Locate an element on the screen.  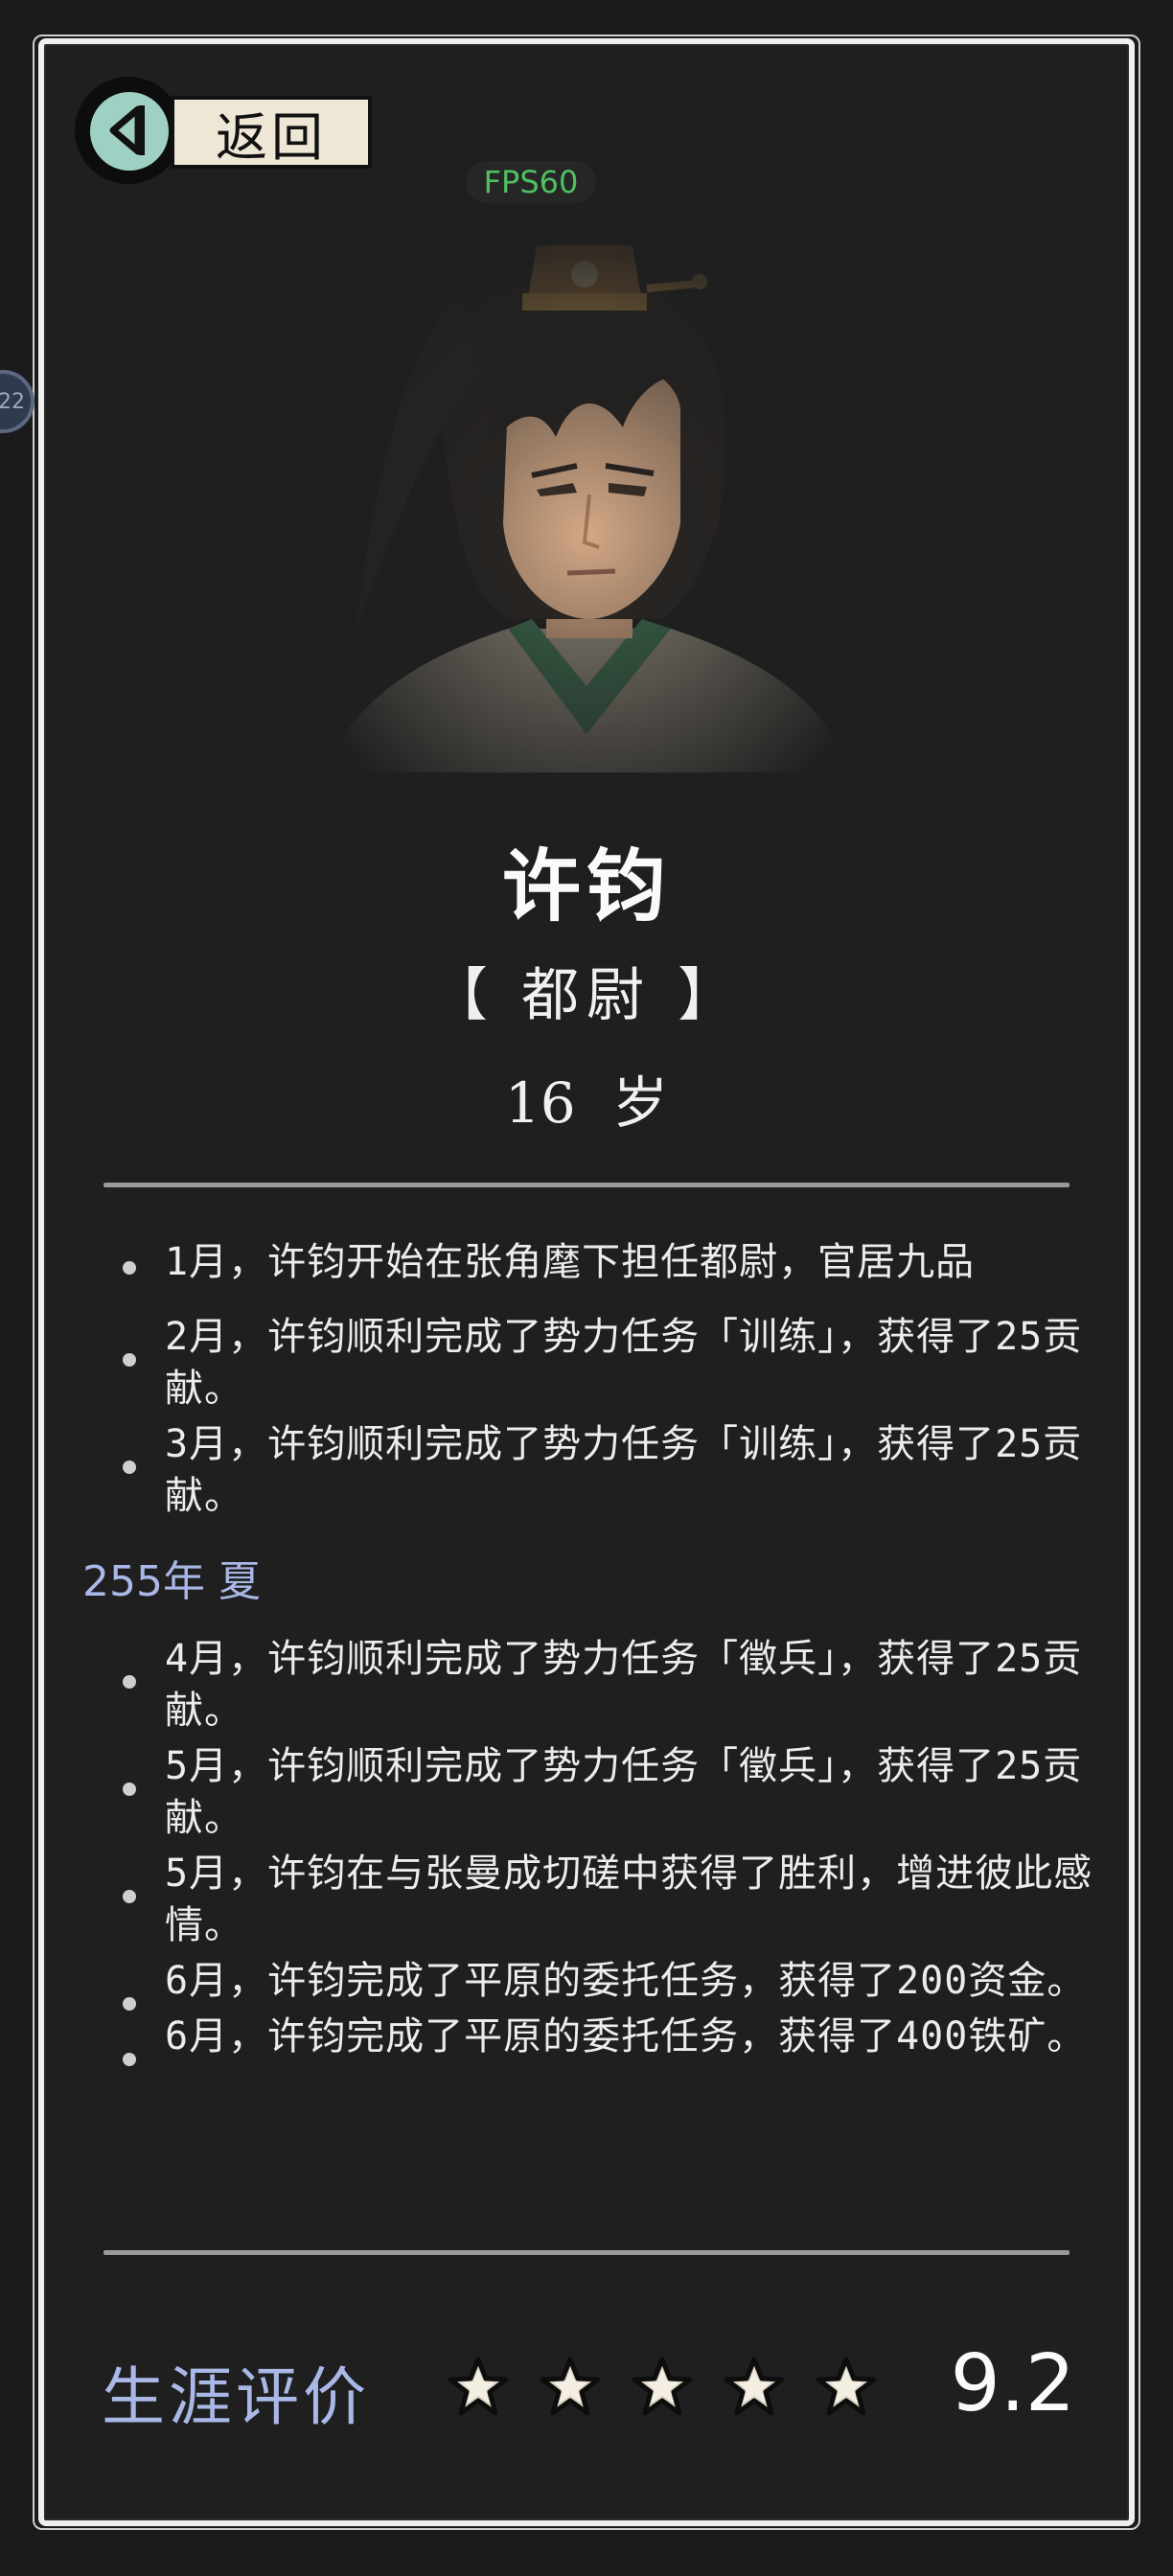
list-item: 6月，许钧完成了平原的委托任务，获得了200资金。 is located at coordinates (598, 1983).